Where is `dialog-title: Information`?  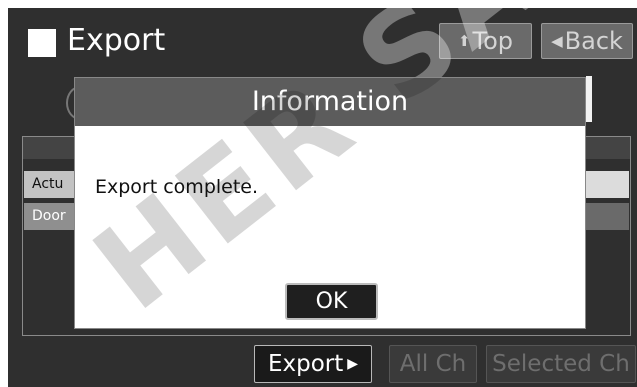
dialog-title: Information is located at coordinates (330, 102).